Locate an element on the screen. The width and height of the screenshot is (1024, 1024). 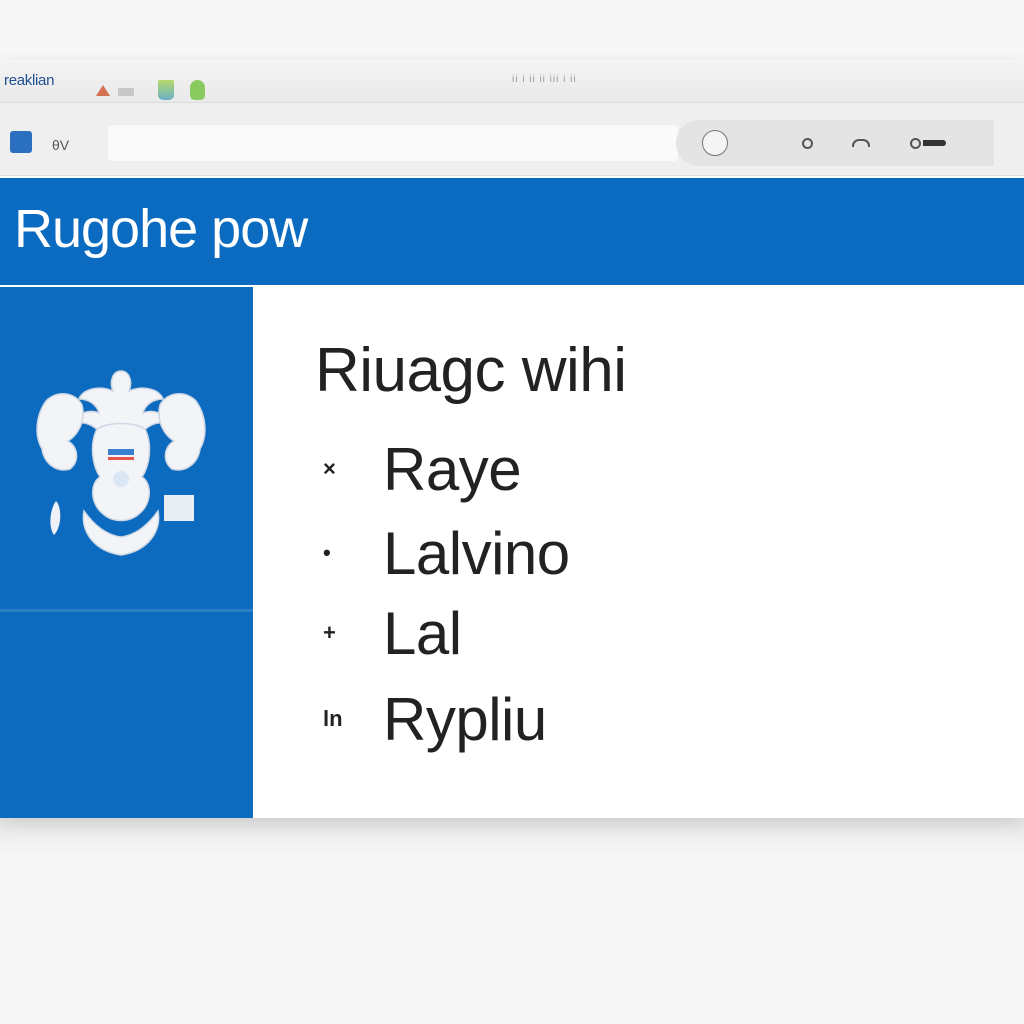
list-item: ln Rypliu is located at coordinates (435, 719).